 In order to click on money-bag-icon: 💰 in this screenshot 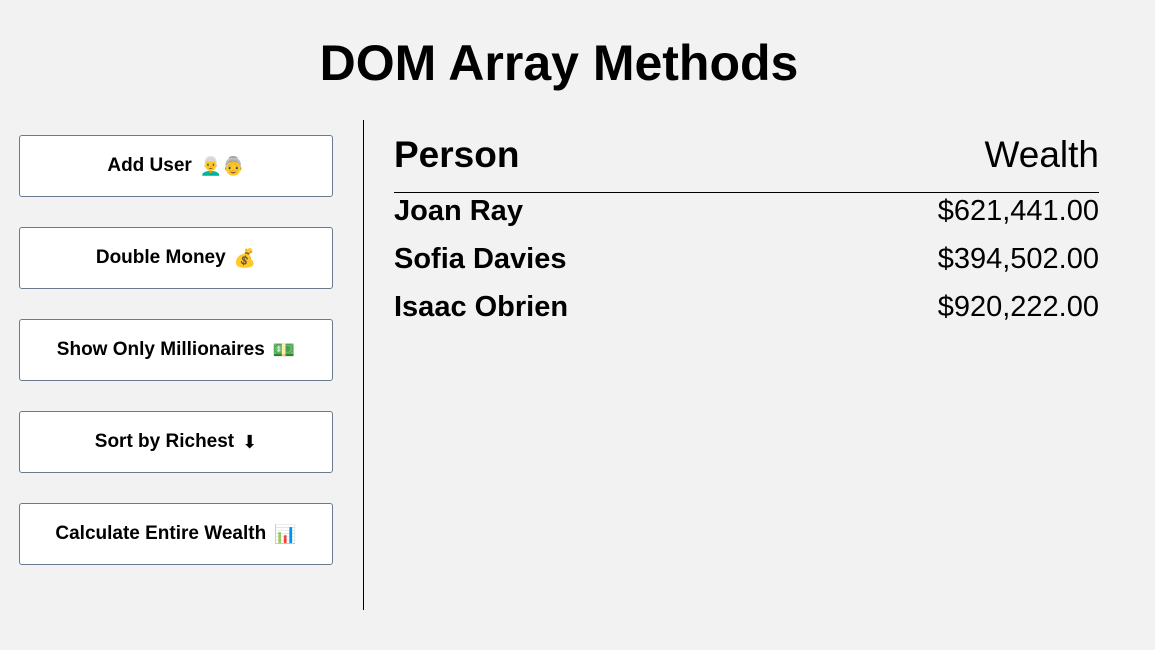, I will do `click(245, 258)`.